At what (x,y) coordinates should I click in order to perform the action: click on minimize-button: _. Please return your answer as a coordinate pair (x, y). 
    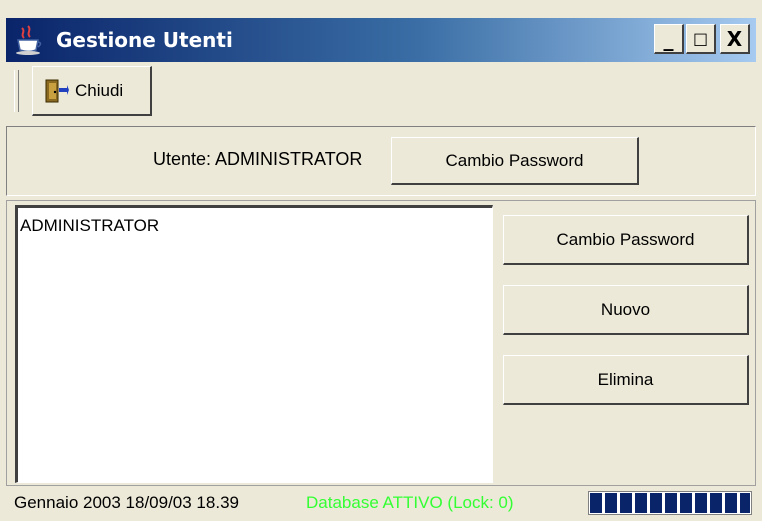
    Looking at the image, I should click on (669, 39).